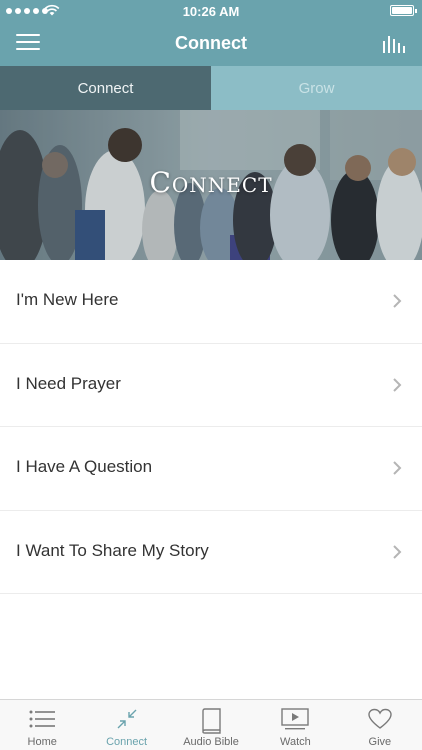  I want to click on hero-title: Connect, so click(211, 182).